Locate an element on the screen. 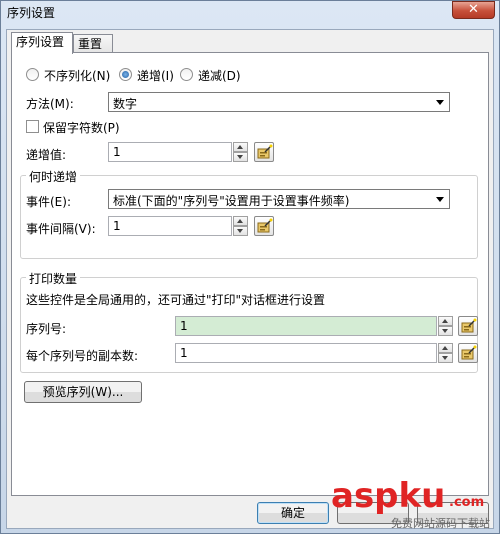  copies-input is located at coordinates (306, 353).